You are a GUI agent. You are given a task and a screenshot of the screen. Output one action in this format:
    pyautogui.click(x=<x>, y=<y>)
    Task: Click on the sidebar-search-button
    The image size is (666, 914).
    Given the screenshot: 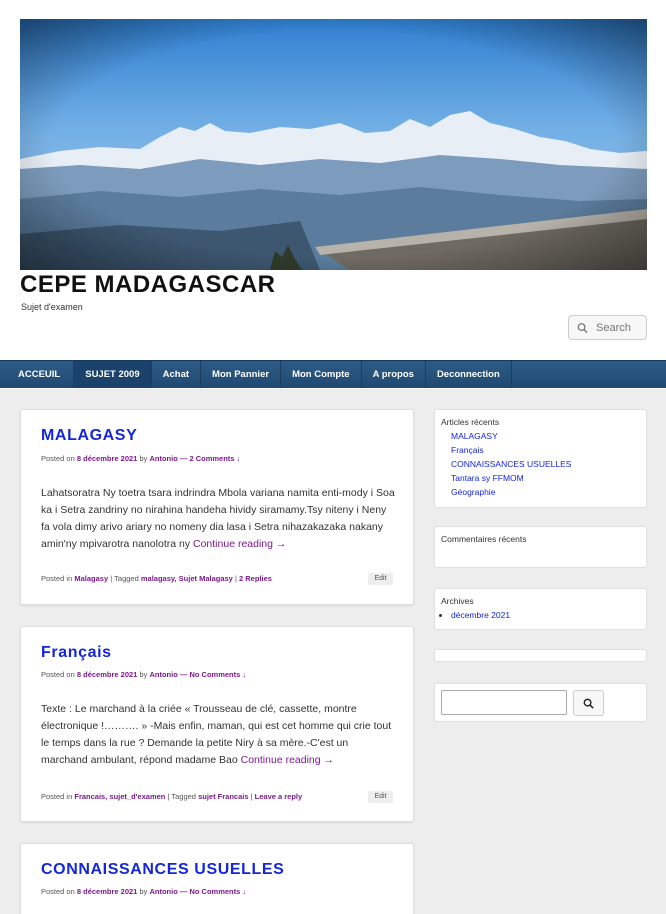 What is the action you would take?
    pyautogui.click(x=588, y=703)
    